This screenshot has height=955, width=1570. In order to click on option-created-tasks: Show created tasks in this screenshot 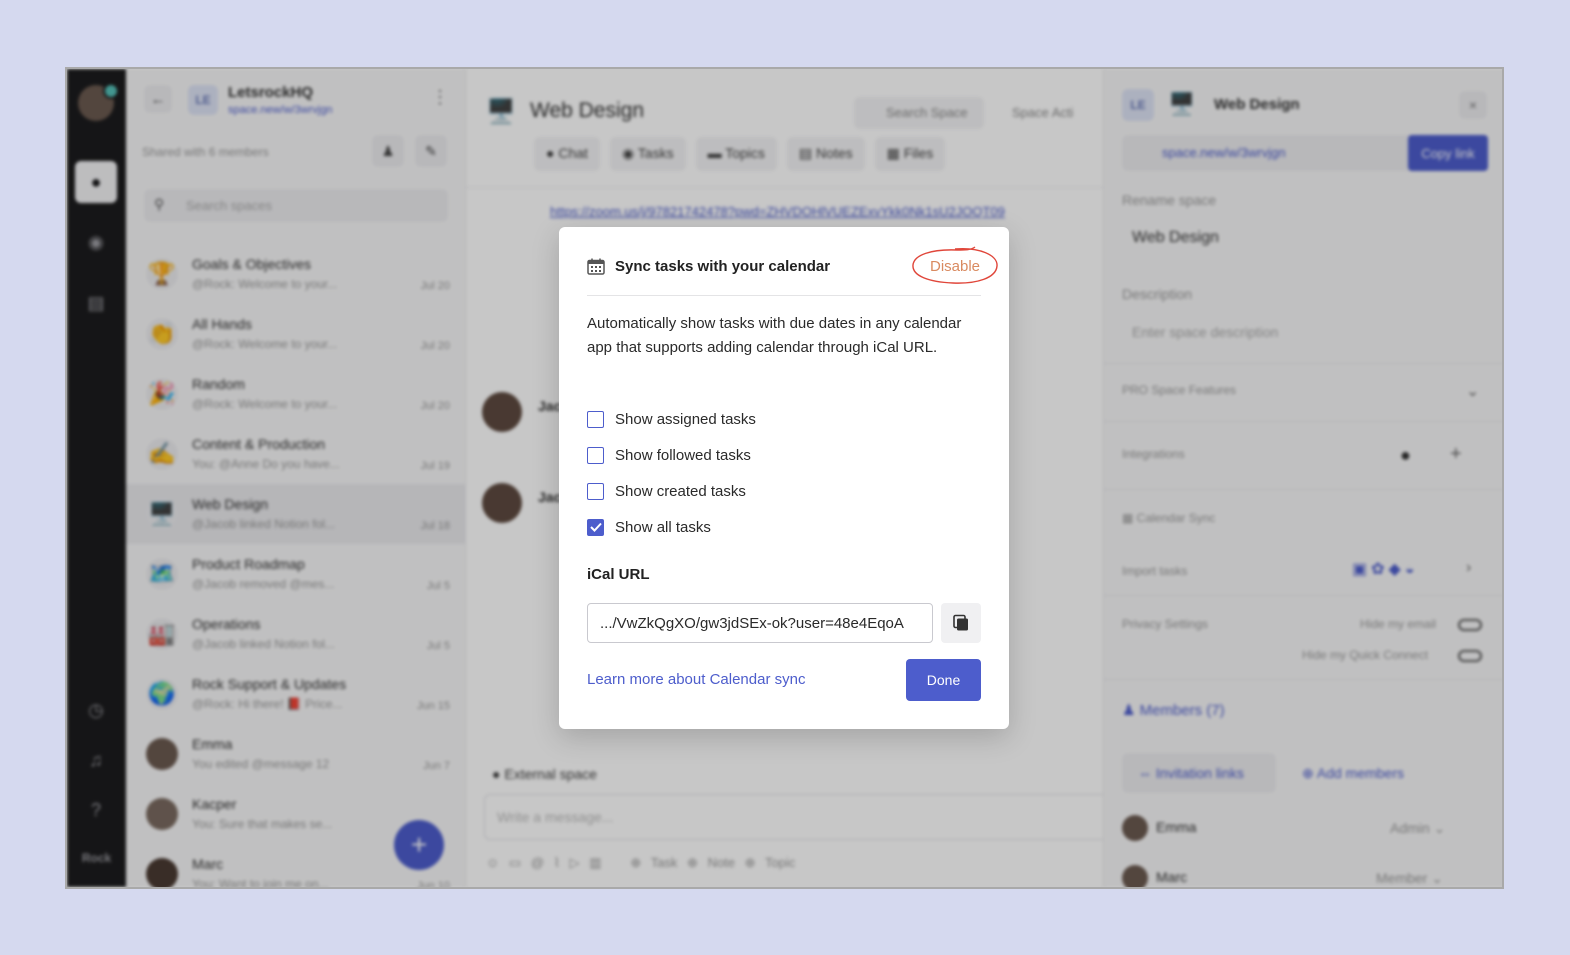, I will do `click(666, 491)`.